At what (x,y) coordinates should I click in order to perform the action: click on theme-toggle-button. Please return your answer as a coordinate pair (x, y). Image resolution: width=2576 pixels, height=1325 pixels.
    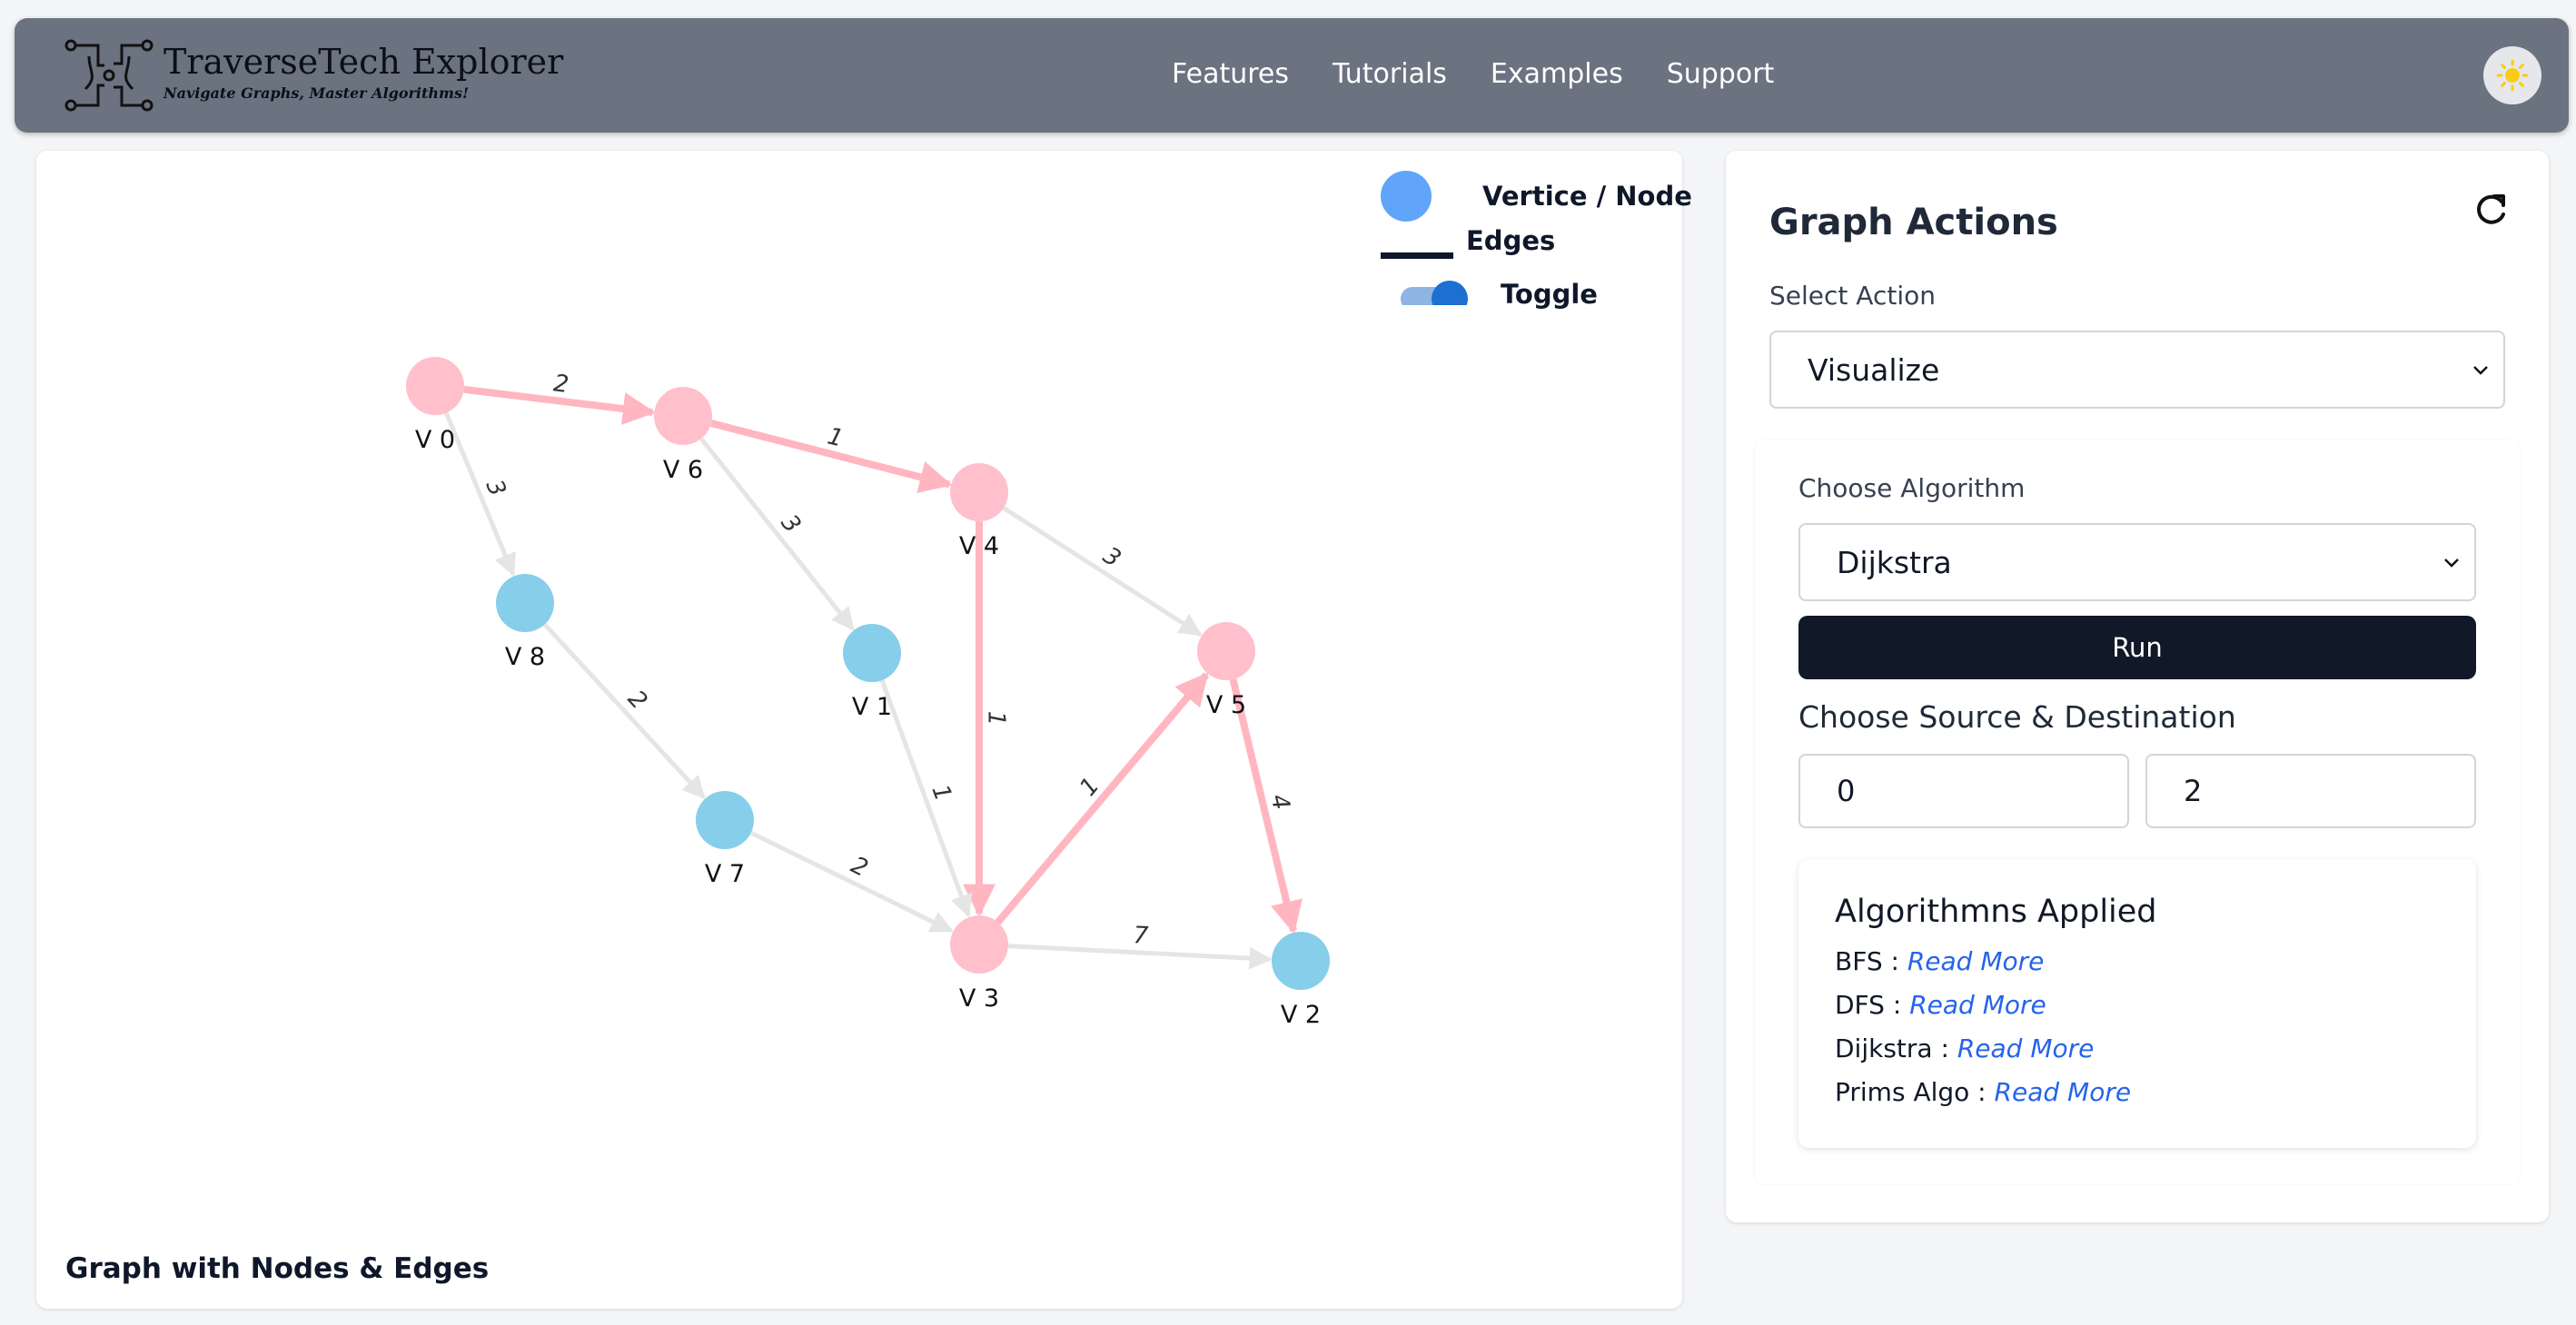
    Looking at the image, I should click on (2512, 75).